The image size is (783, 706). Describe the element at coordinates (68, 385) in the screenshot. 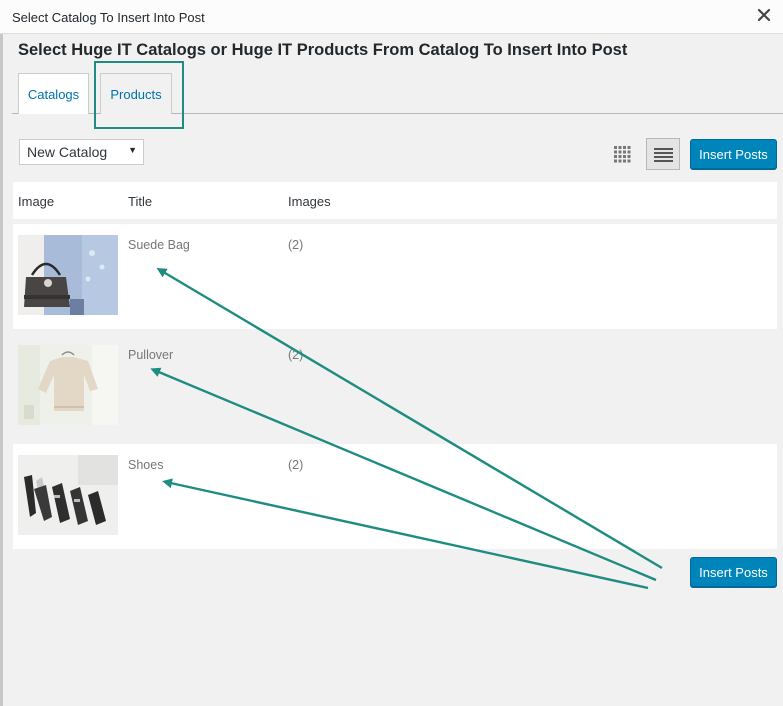

I see `product-thumbnail-pullover` at that location.